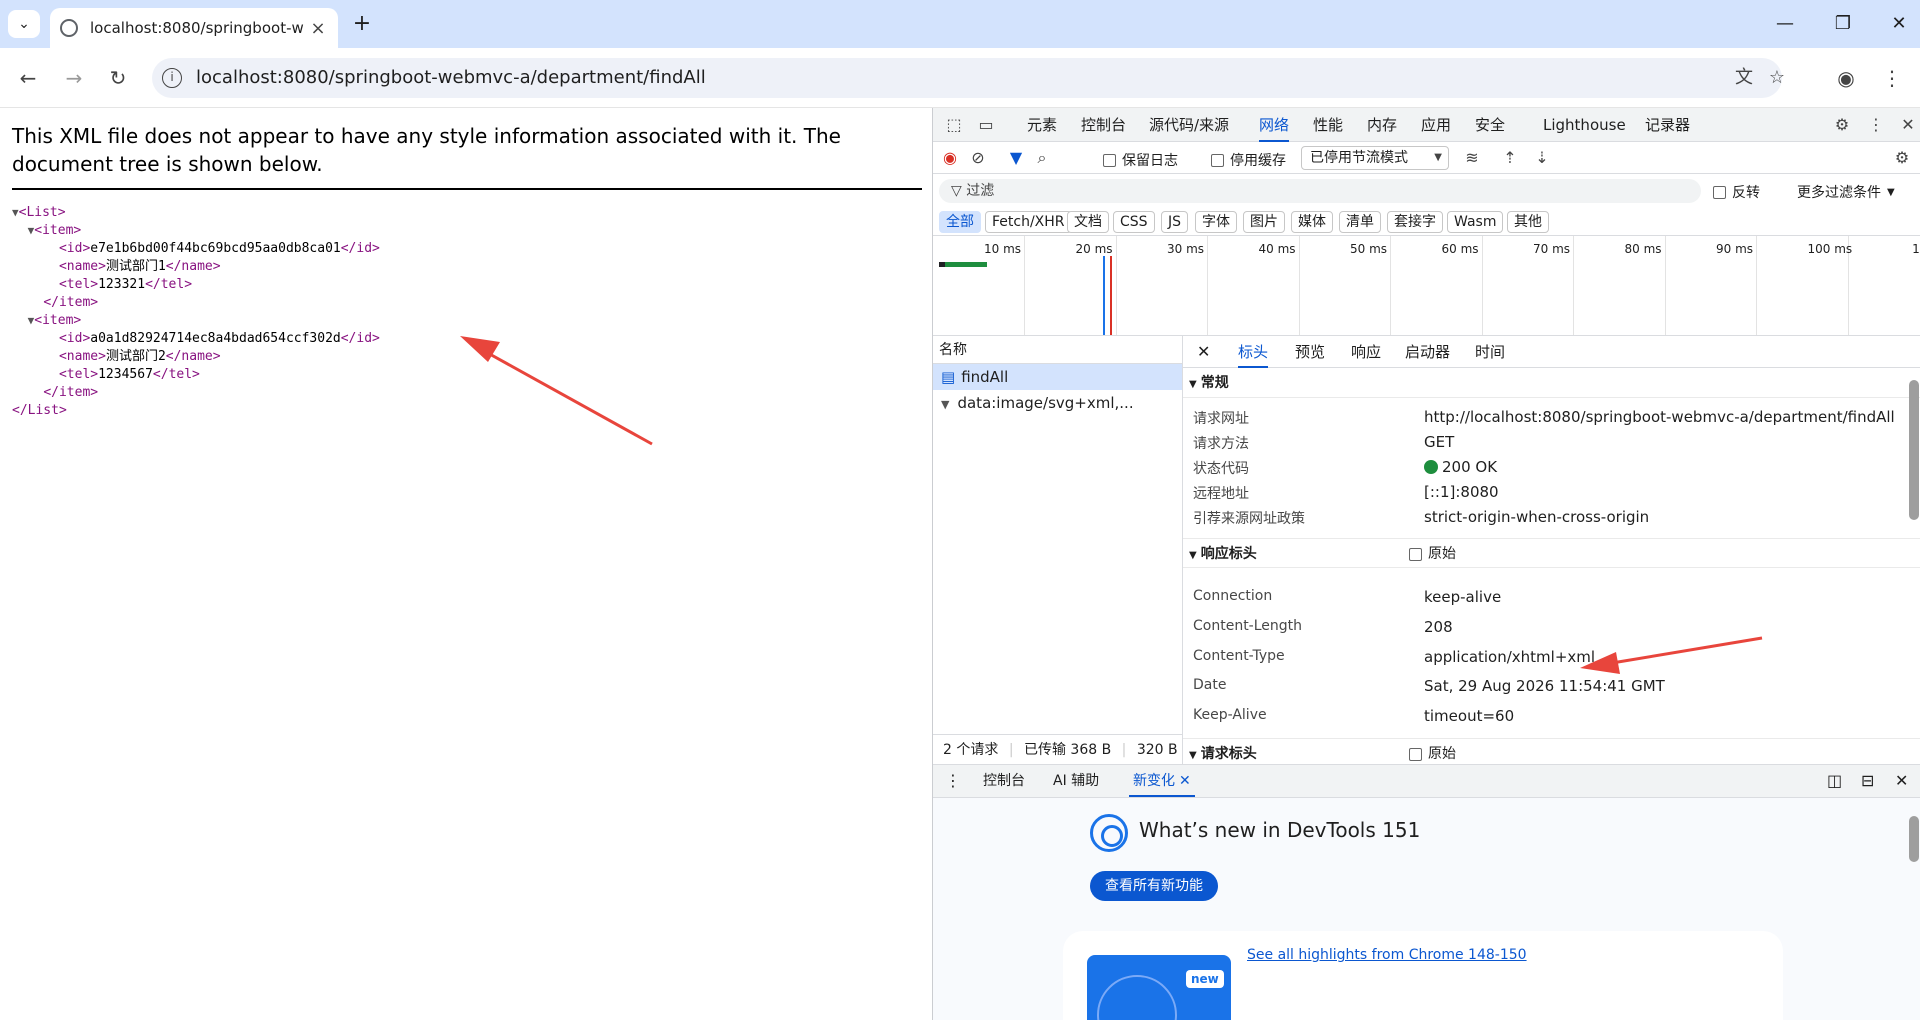 The image size is (1920, 1020). What do you see at coordinates (1834, 781) in the screenshot?
I see `dock-side-icon: ◫` at bounding box center [1834, 781].